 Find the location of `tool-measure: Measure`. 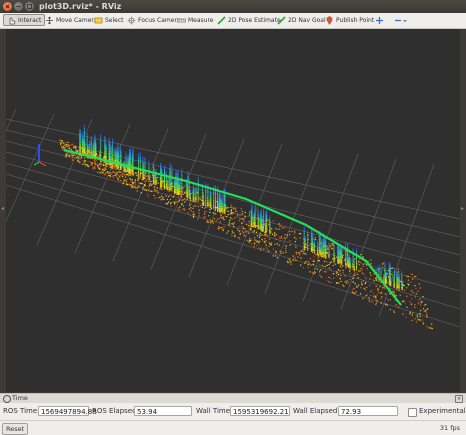

tool-measure: Measure is located at coordinates (195, 20).